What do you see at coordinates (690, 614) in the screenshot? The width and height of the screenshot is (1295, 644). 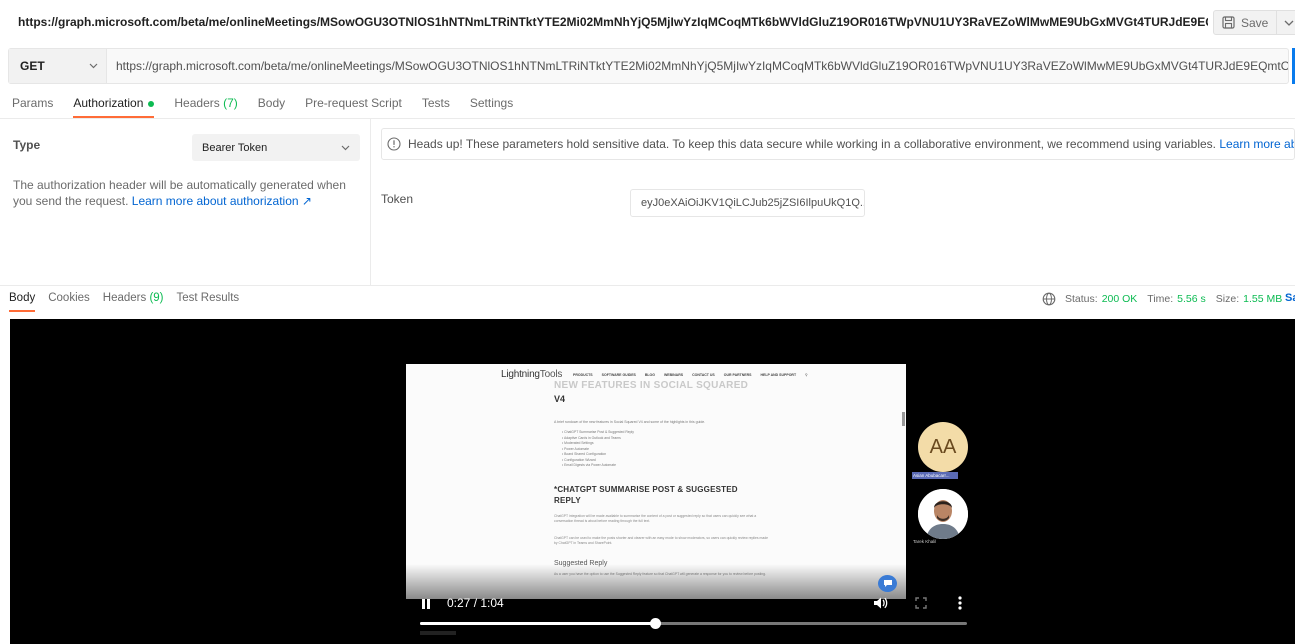 I see `video-controls: 0:27 / 1:04` at bounding box center [690, 614].